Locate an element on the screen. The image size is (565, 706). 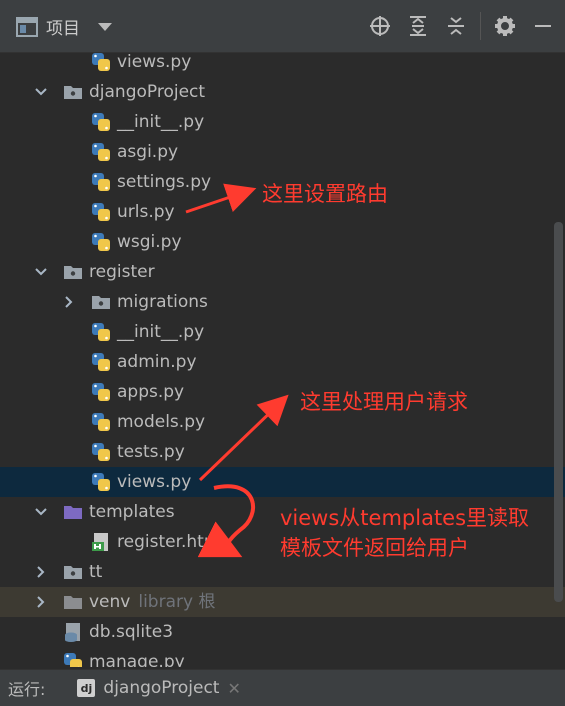
expand-all-icon is located at coordinates (418, 26).